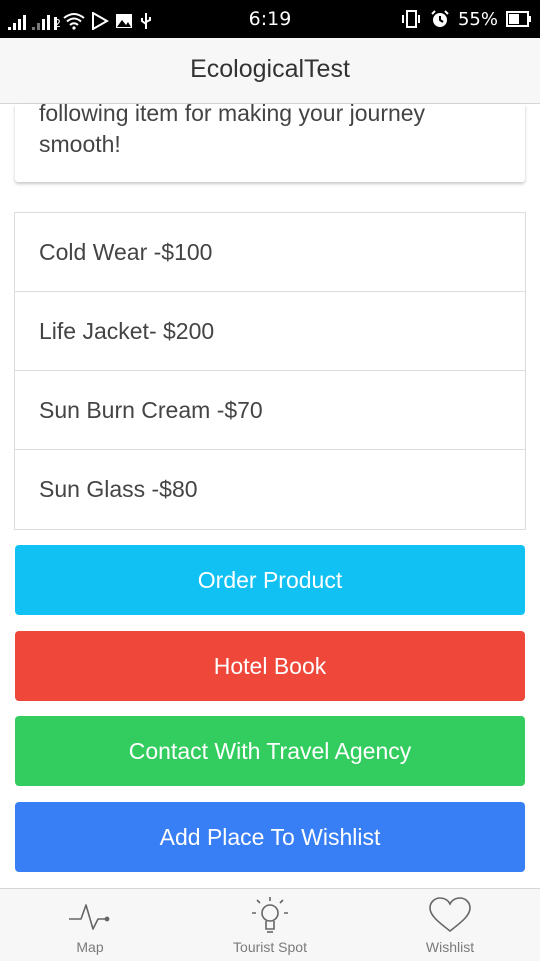 The width and height of the screenshot is (540, 961). I want to click on tab-bar: Map Tourist Spot Wishlist, so click(270, 924).